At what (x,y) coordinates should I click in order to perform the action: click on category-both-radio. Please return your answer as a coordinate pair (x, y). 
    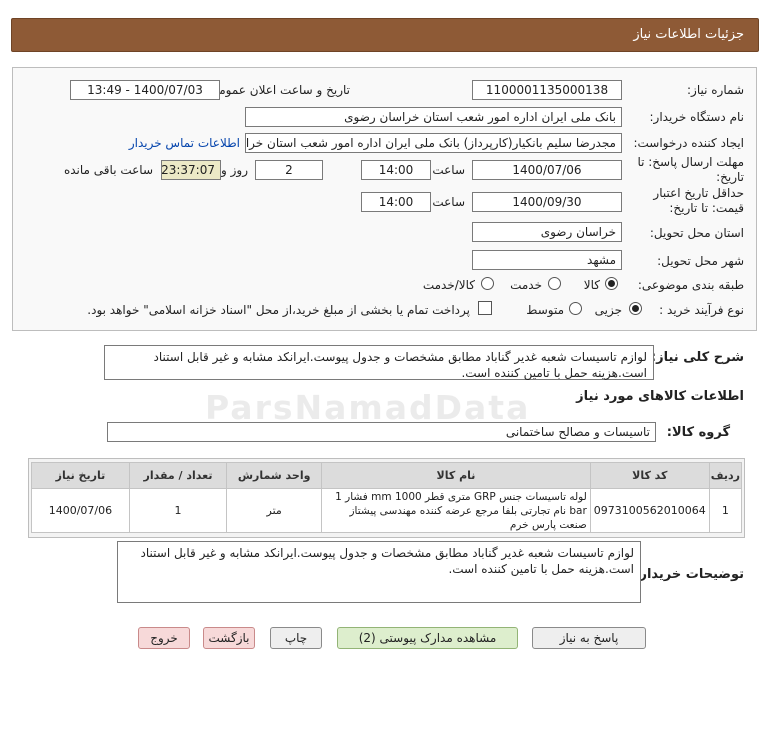
    Looking at the image, I should click on (487, 283).